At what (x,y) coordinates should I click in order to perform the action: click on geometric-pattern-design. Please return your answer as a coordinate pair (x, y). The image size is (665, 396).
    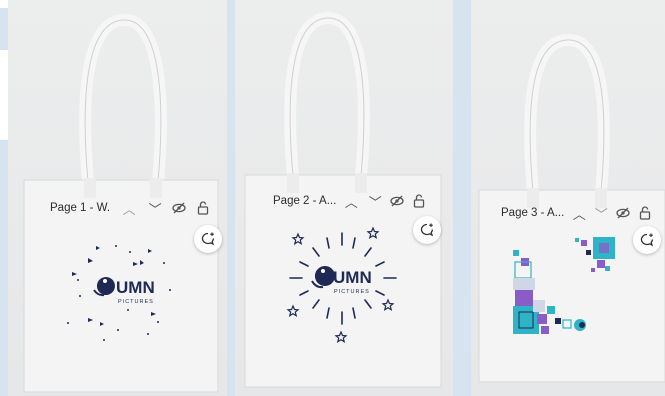
    Looking at the image, I should click on (564, 285).